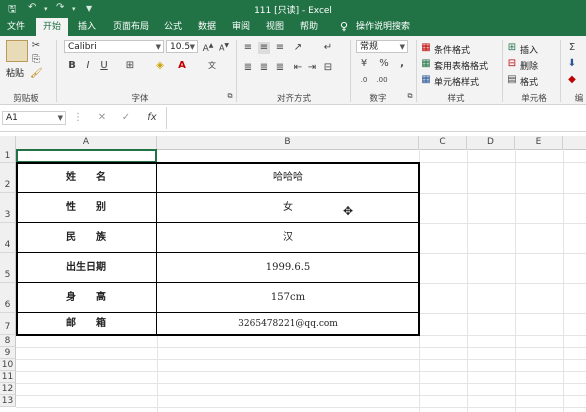 This screenshot has height=412, width=586. I want to click on table-format-button: 套用表格格式, so click(461, 65).